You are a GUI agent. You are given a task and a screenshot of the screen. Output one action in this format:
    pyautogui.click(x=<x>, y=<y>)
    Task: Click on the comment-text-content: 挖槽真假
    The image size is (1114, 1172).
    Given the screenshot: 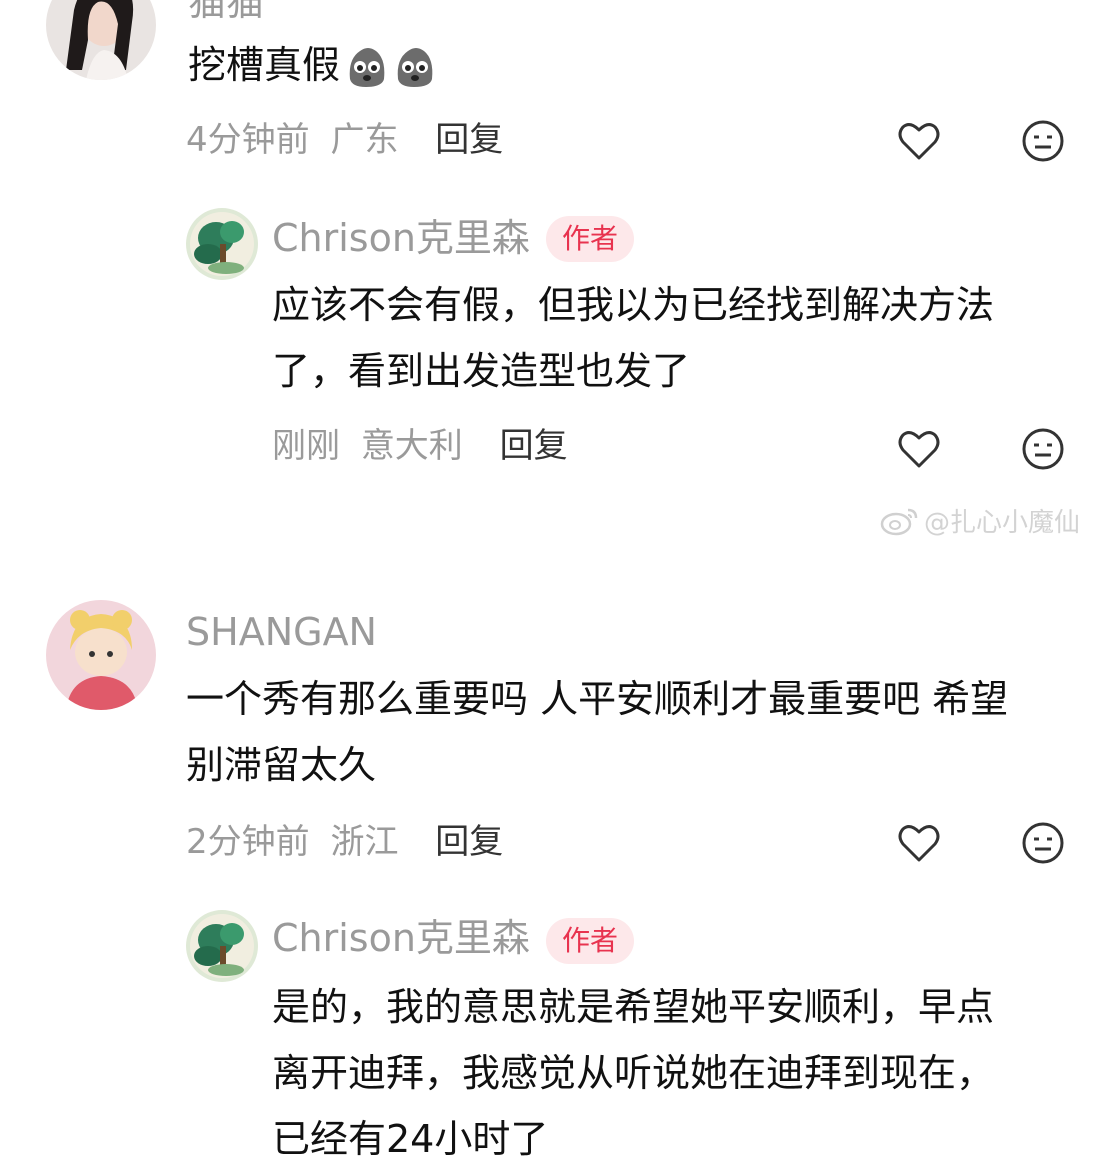 What is the action you would take?
    pyautogui.click(x=264, y=65)
    